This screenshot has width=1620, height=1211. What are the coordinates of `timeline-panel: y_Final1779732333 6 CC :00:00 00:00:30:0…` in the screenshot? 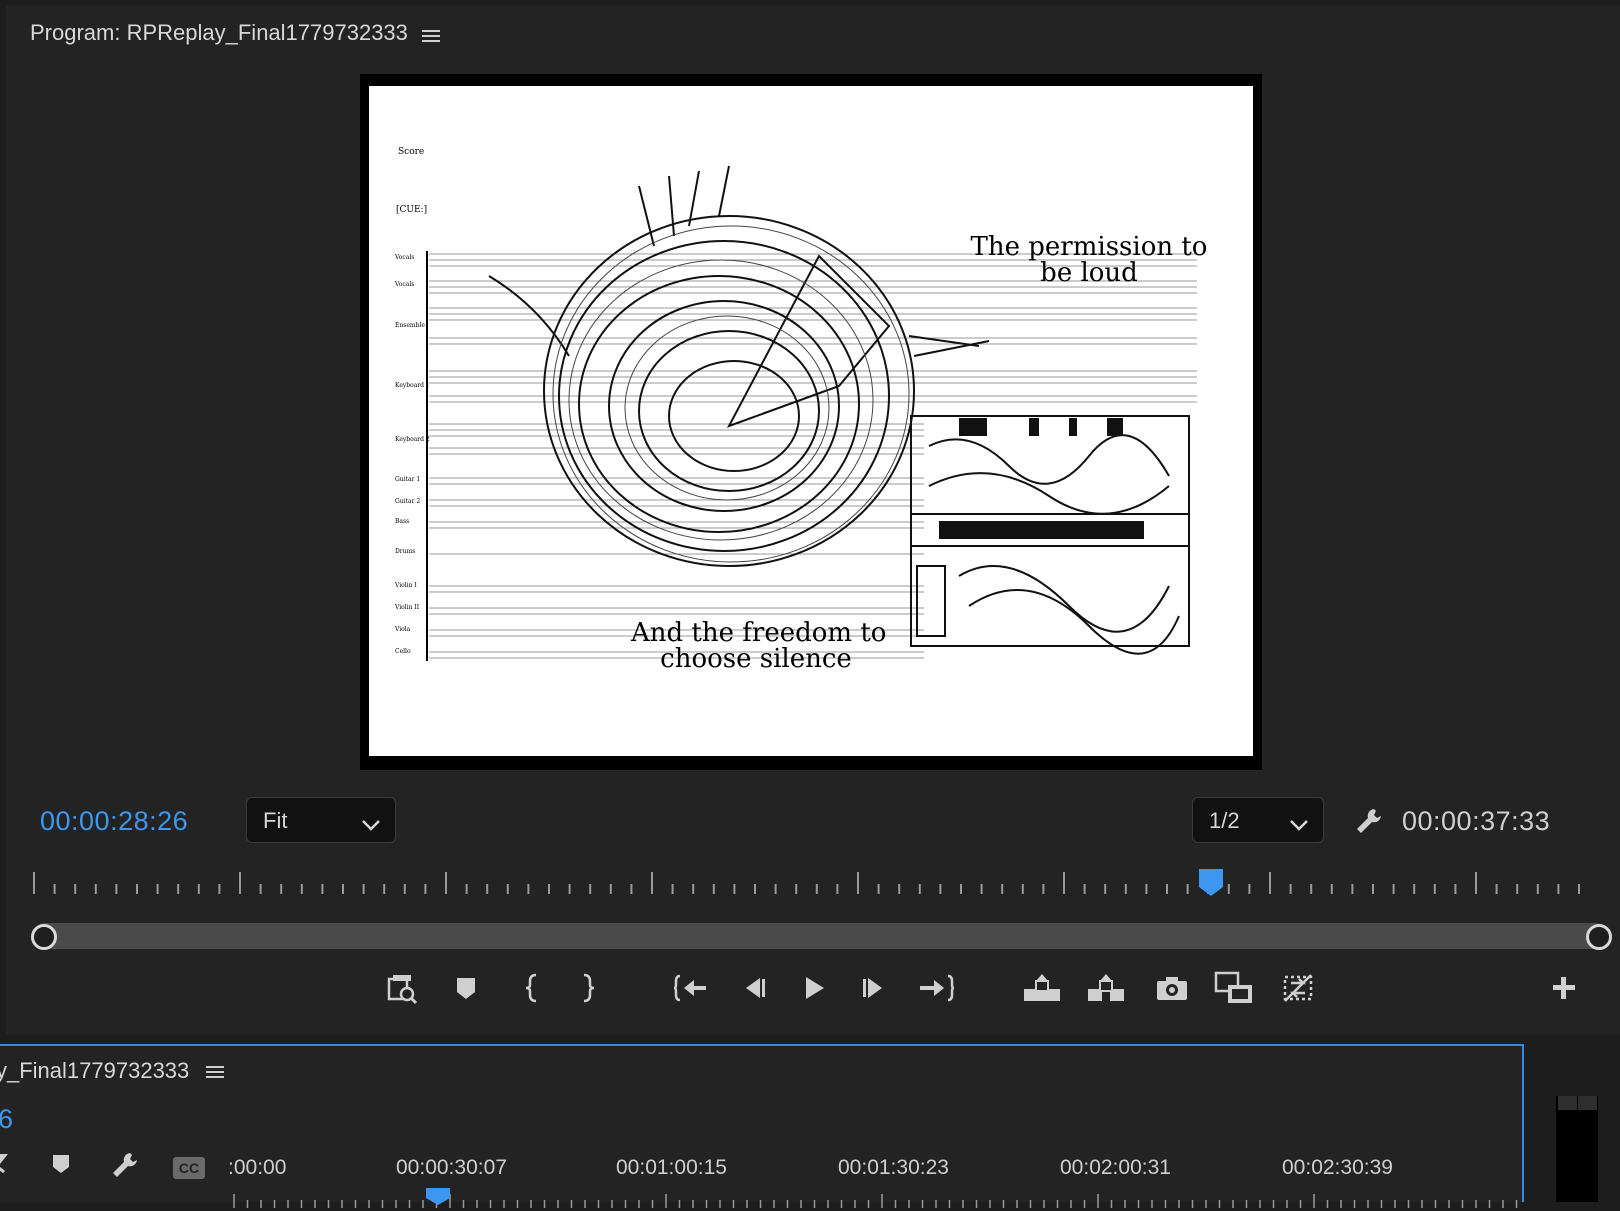 It's located at (762, 1126).